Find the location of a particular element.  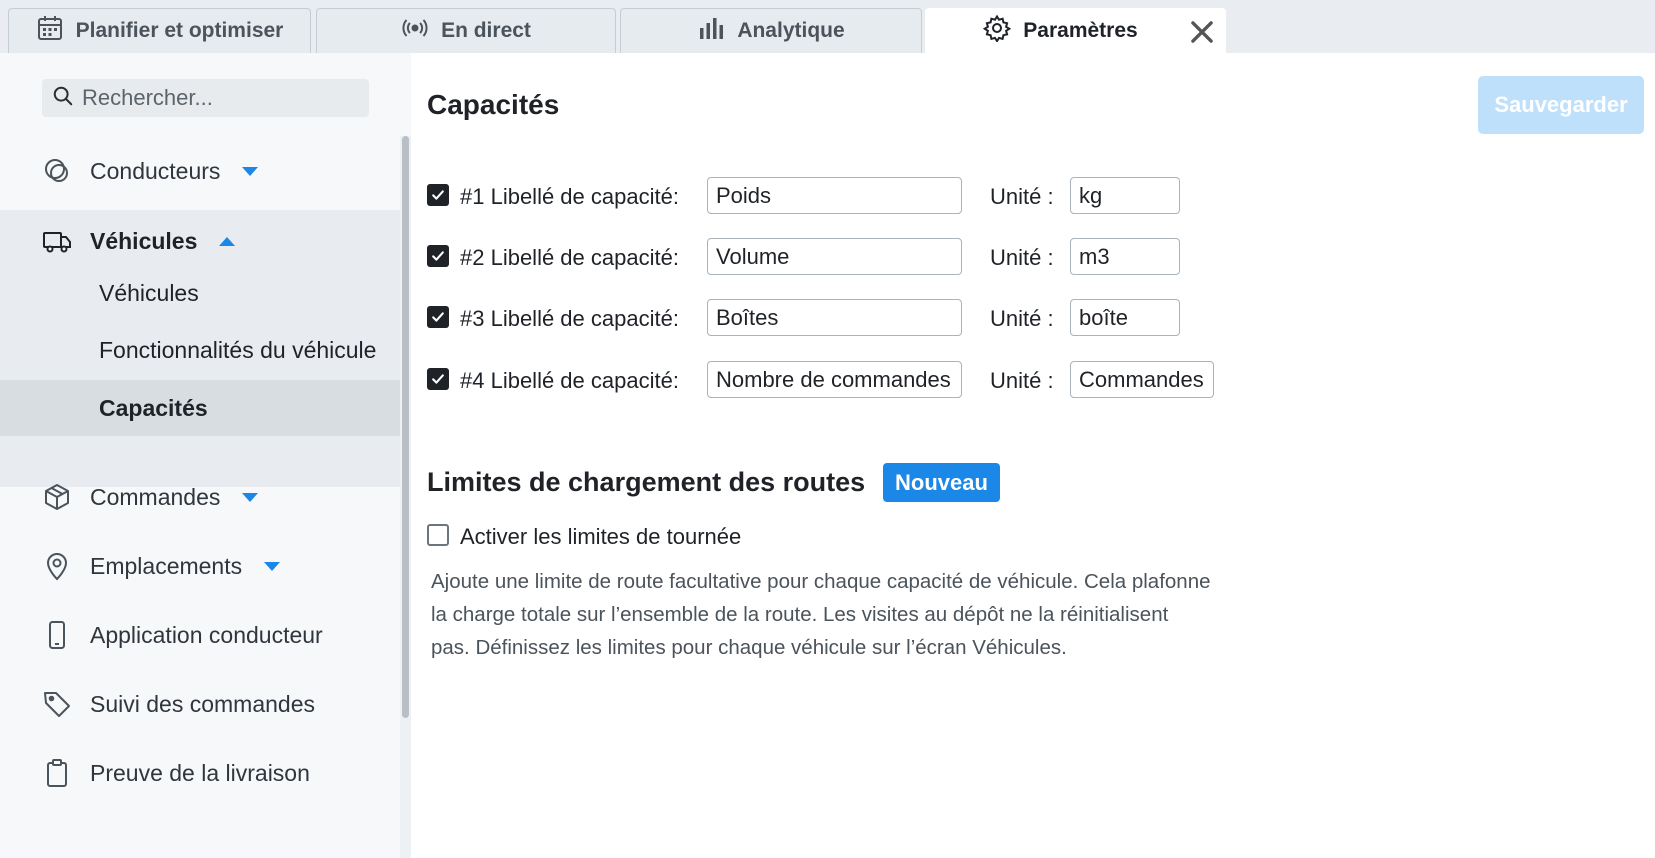

capacity-label: #1 Libellé de capacité: is located at coordinates (569, 196).